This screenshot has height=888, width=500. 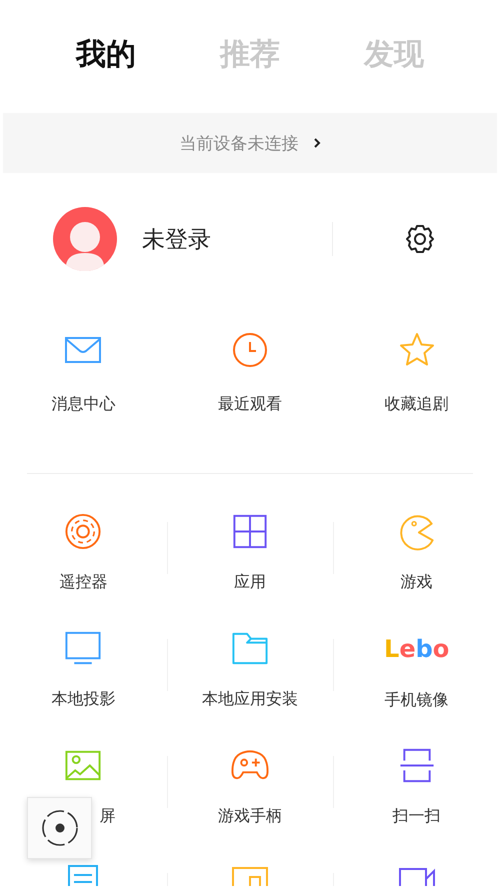 I want to click on record-icon, so click(x=59, y=828).